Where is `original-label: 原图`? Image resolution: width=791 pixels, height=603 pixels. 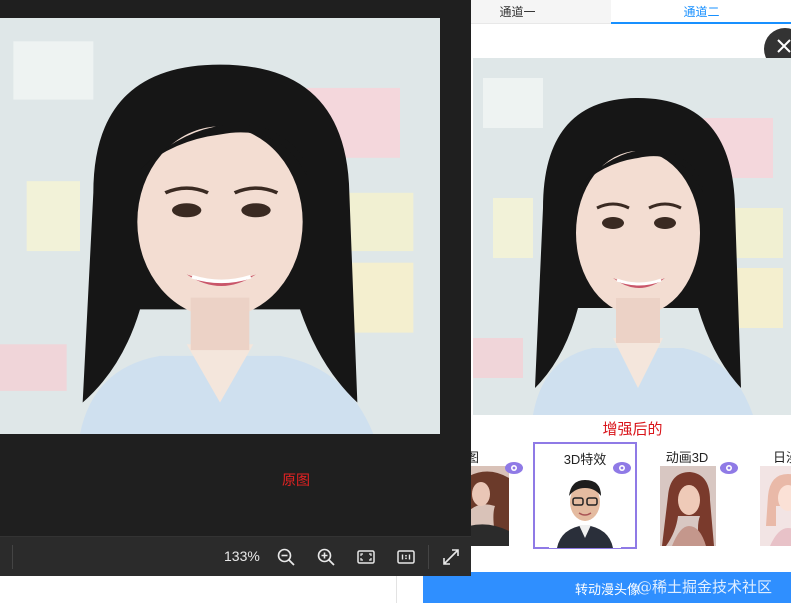 original-label: 原图 is located at coordinates (296, 480).